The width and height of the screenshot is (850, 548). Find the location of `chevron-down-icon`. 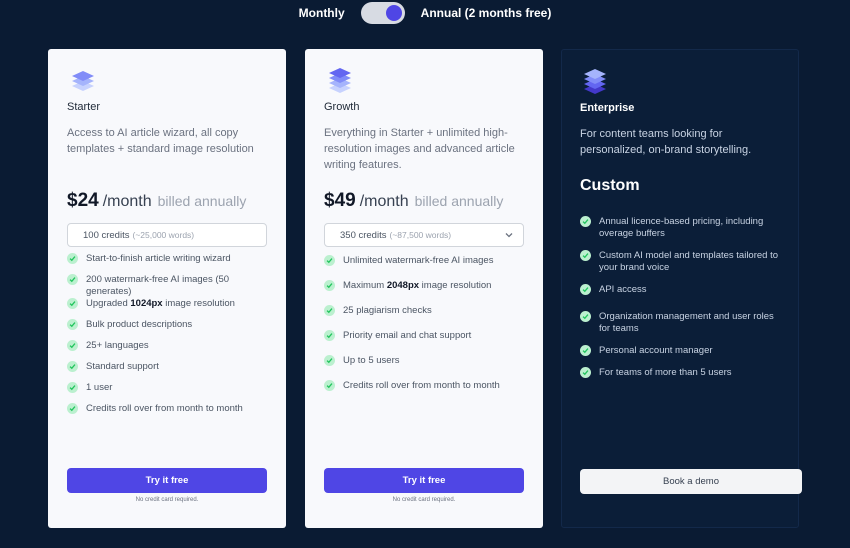

chevron-down-icon is located at coordinates (509, 236).